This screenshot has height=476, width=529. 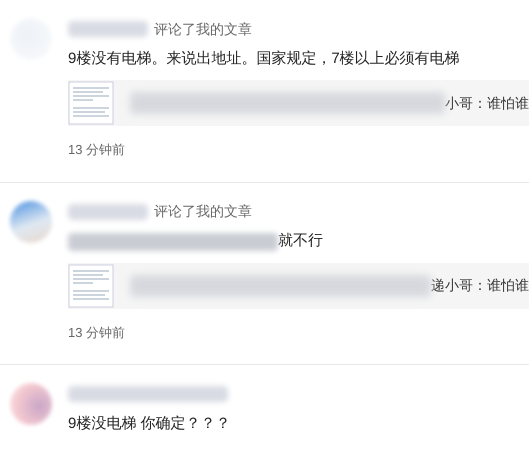 I want to click on quoted-article: 小哥：谁怕谁, so click(x=298, y=103).